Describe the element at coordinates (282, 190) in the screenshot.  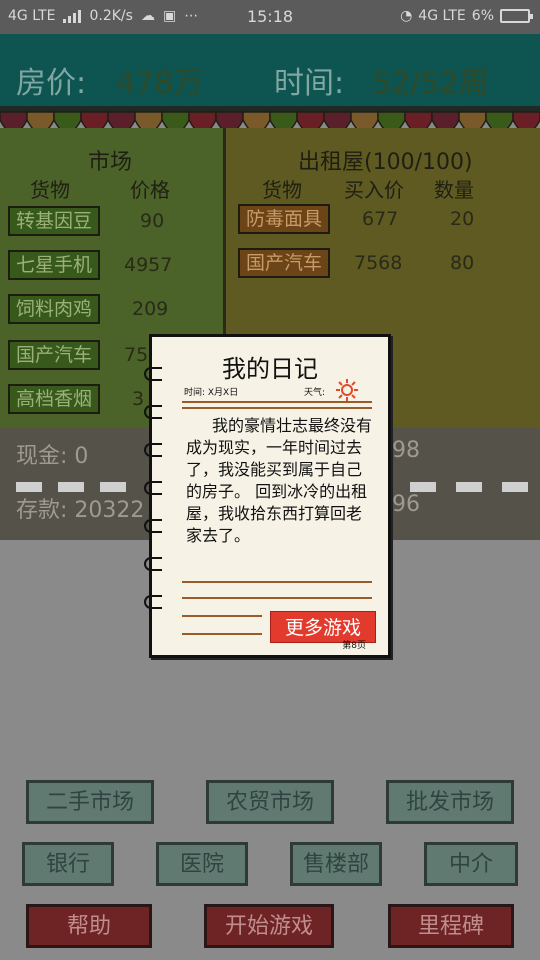
I see `rental-col-goods: 货物` at that location.